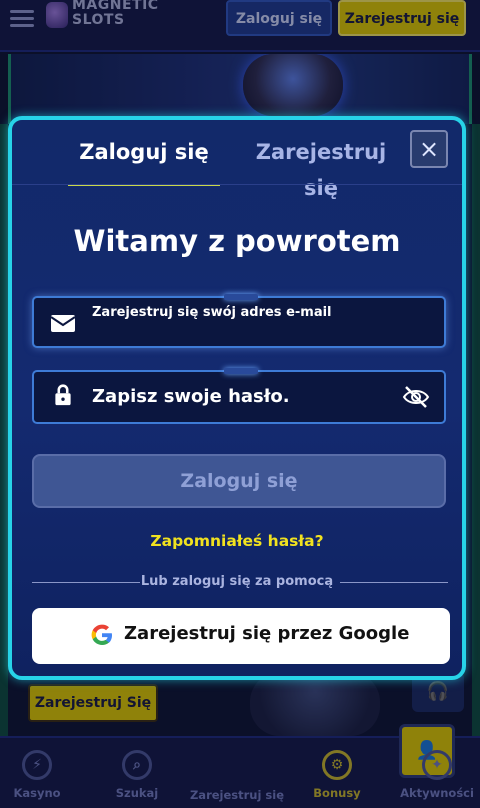 The width and height of the screenshot is (480, 808). Describe the element at coordinates (239, 321) in the screenshot. I see `email-field: Zarejestruj się swój adres e-mail` at that location.